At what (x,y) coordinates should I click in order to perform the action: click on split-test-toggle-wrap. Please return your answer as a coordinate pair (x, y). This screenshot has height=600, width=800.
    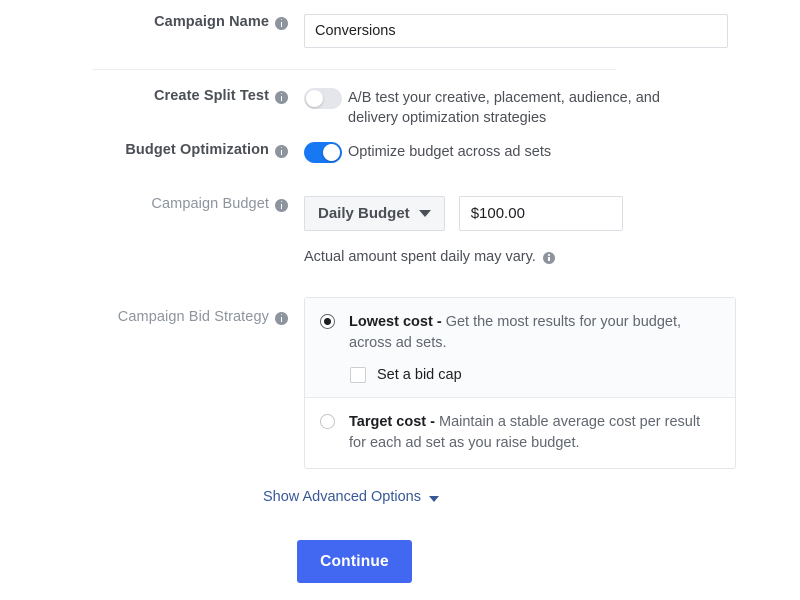
    Looking at the image, I should click on (316, 98).